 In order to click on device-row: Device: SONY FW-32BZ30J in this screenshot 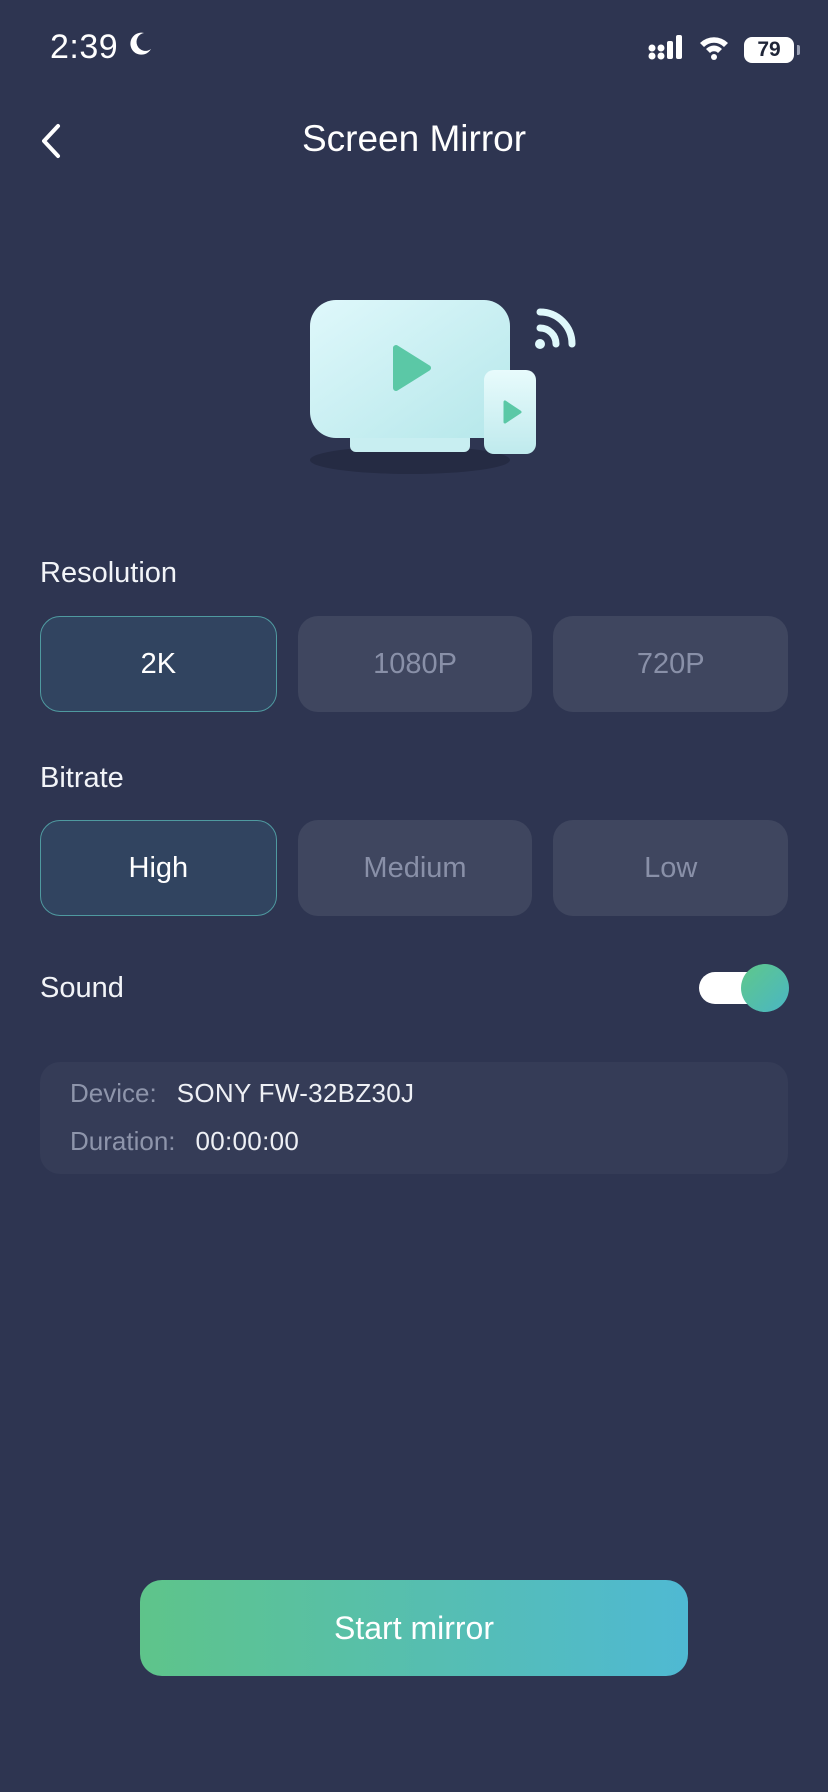, I will do `click(242, 1093)`.